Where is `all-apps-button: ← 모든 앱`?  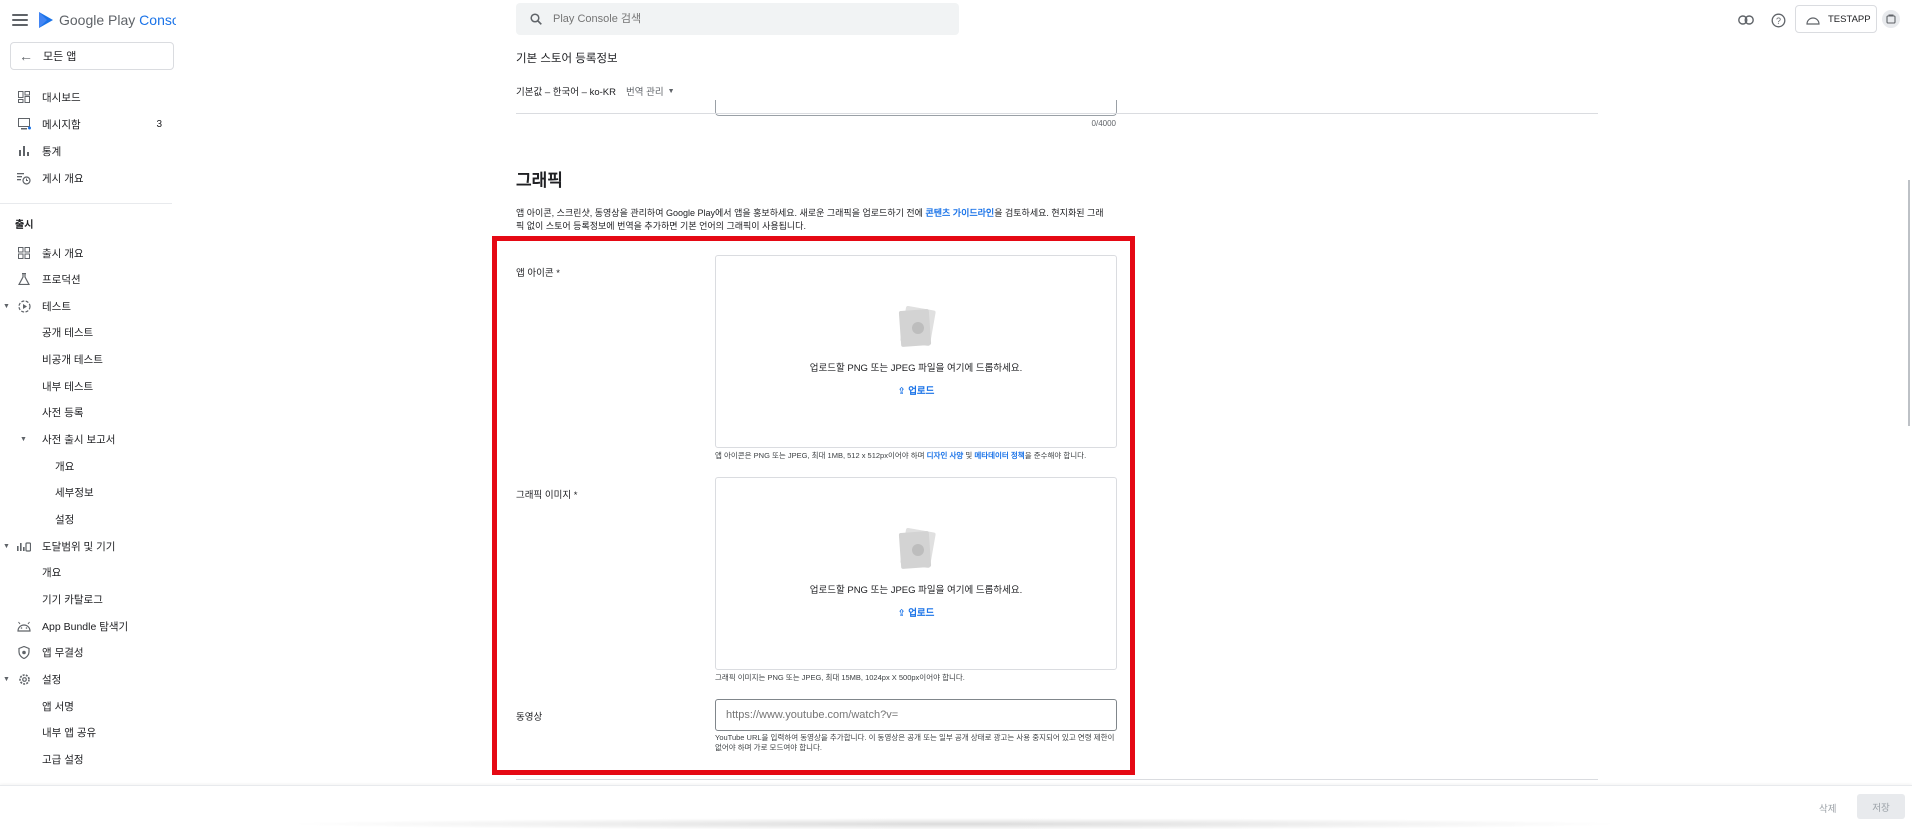
all-apps-button: ← 모든 앱 is located at coordinates (92, 56).